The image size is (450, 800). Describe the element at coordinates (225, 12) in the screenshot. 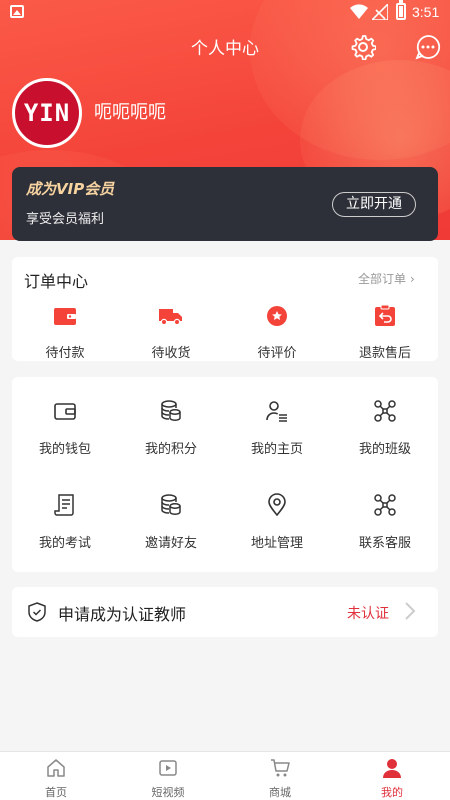

I see `status-bar: 3:51` at that location.